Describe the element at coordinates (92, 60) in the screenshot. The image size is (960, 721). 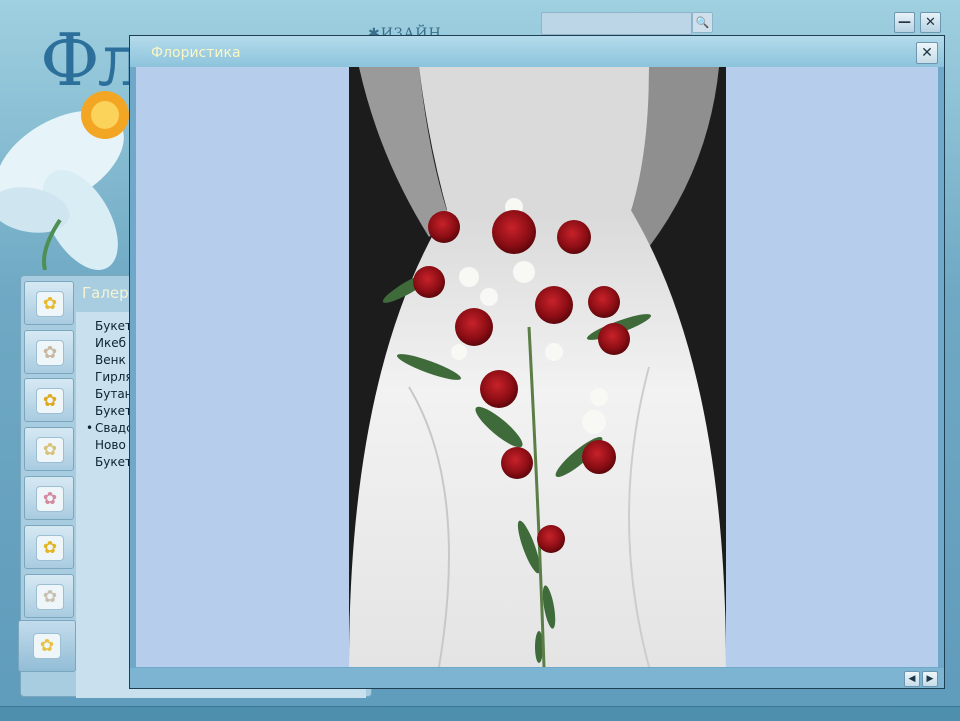
I see `app-logo: Фл` at that location.